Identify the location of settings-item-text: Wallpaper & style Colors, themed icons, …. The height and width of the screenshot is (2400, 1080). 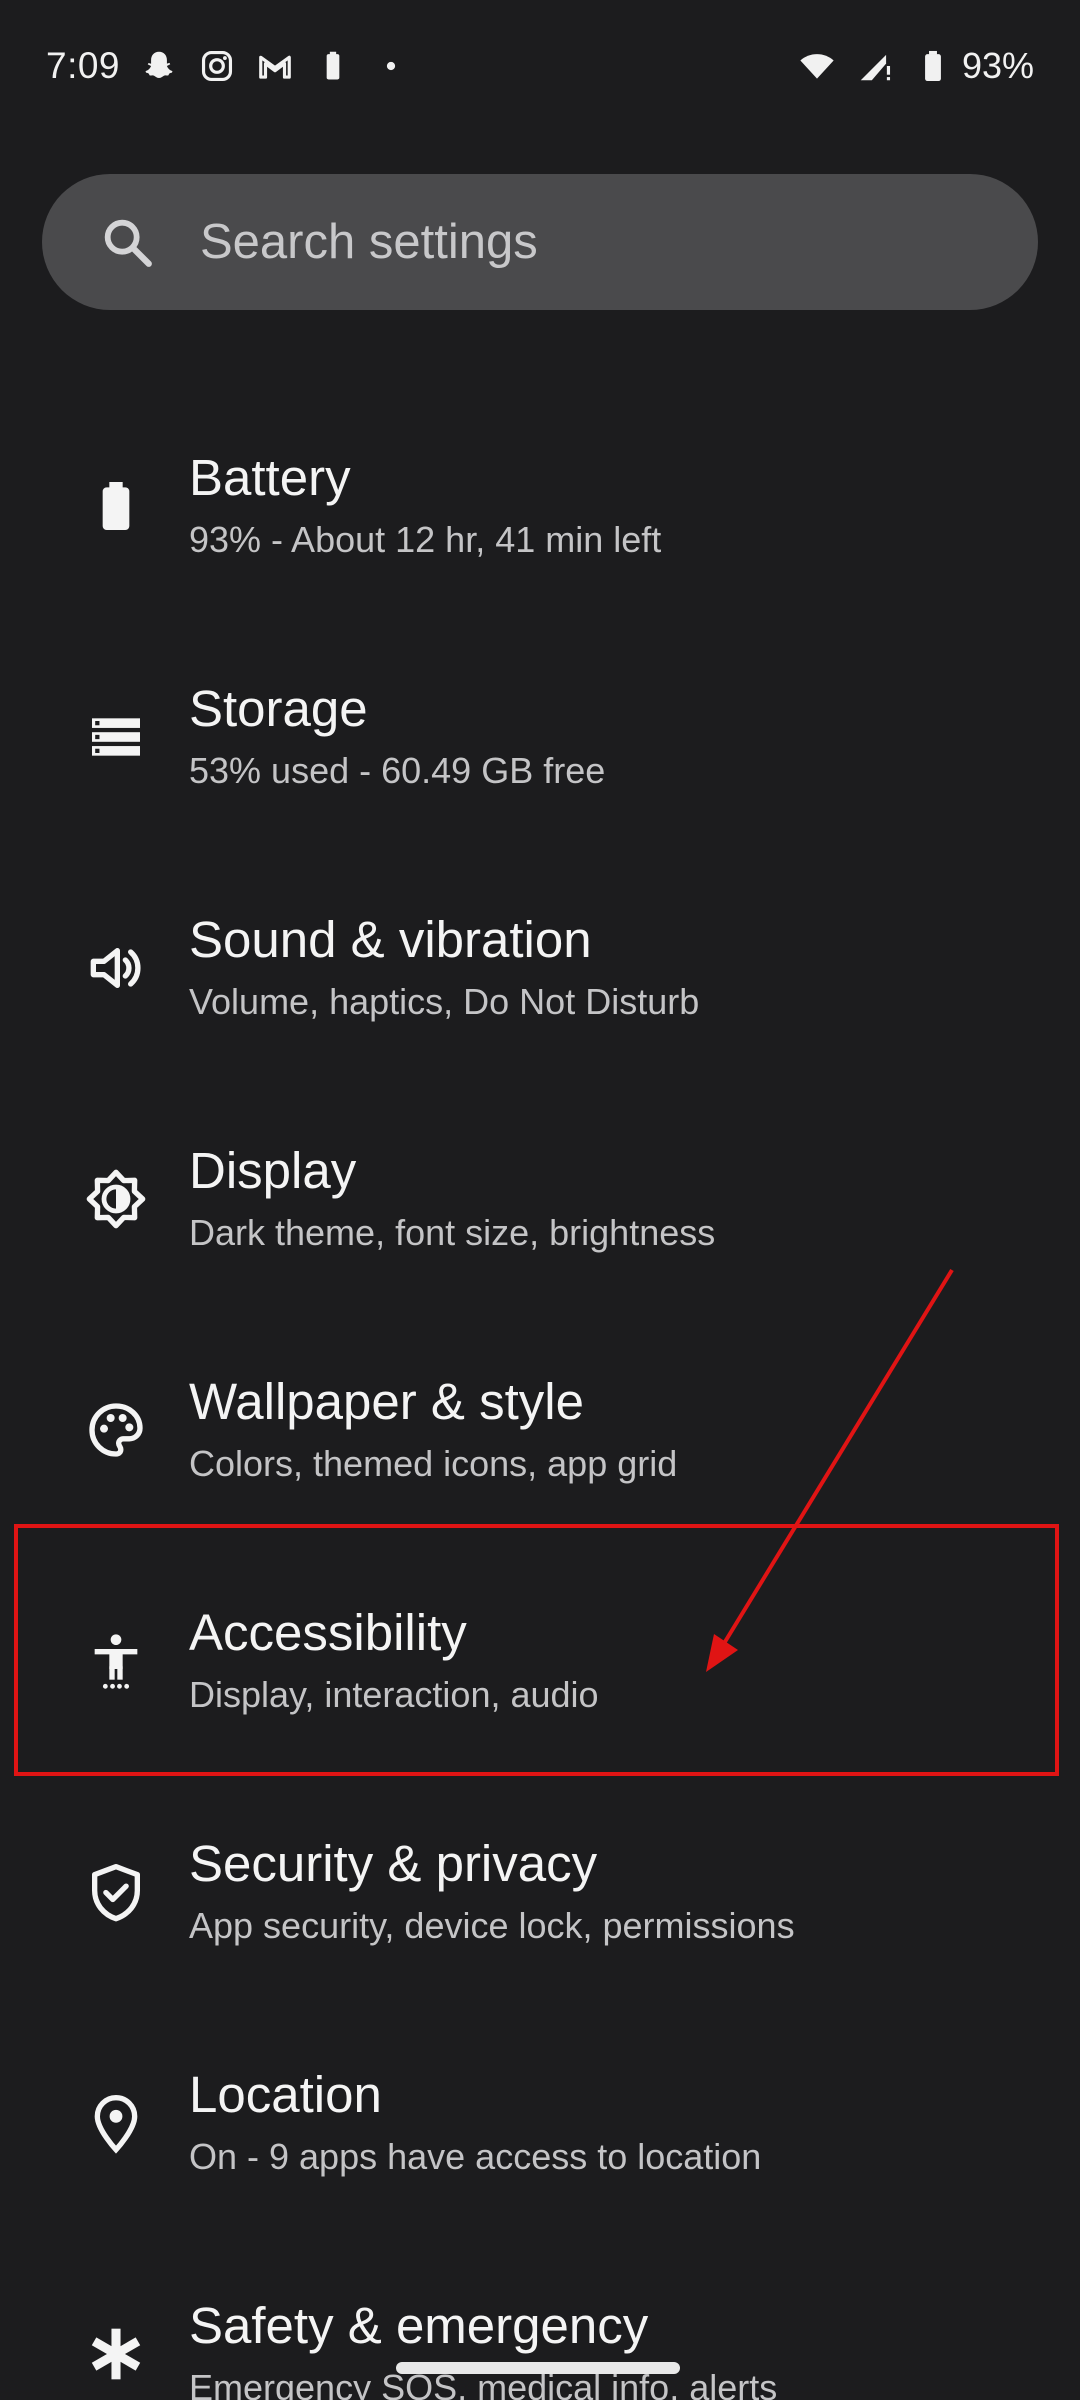
(433, 1430).